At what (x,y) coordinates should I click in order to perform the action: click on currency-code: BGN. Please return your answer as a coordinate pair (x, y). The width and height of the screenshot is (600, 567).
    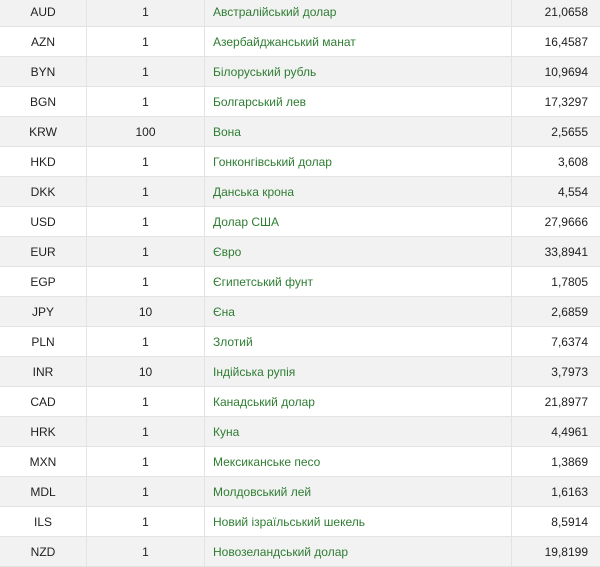
    Looking at the image, I should click on (43, 102).